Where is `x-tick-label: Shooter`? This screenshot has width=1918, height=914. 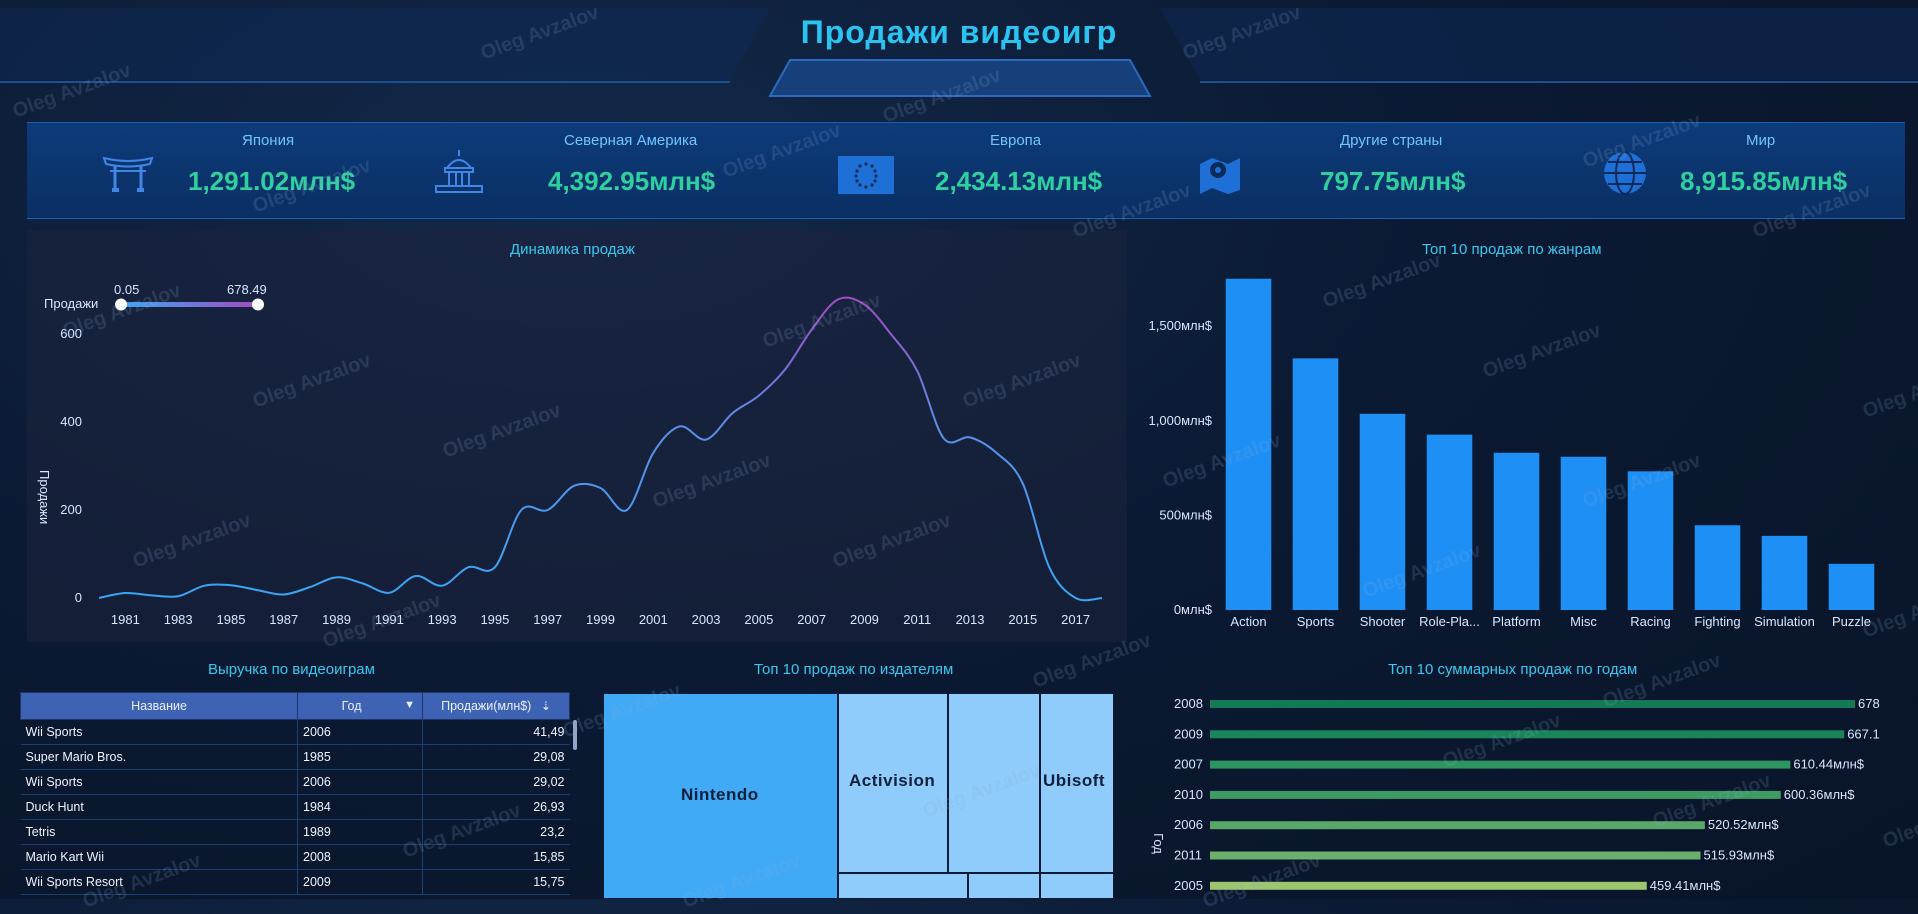 x-tick-label: Shooter is located at coordinates (1383, 621).